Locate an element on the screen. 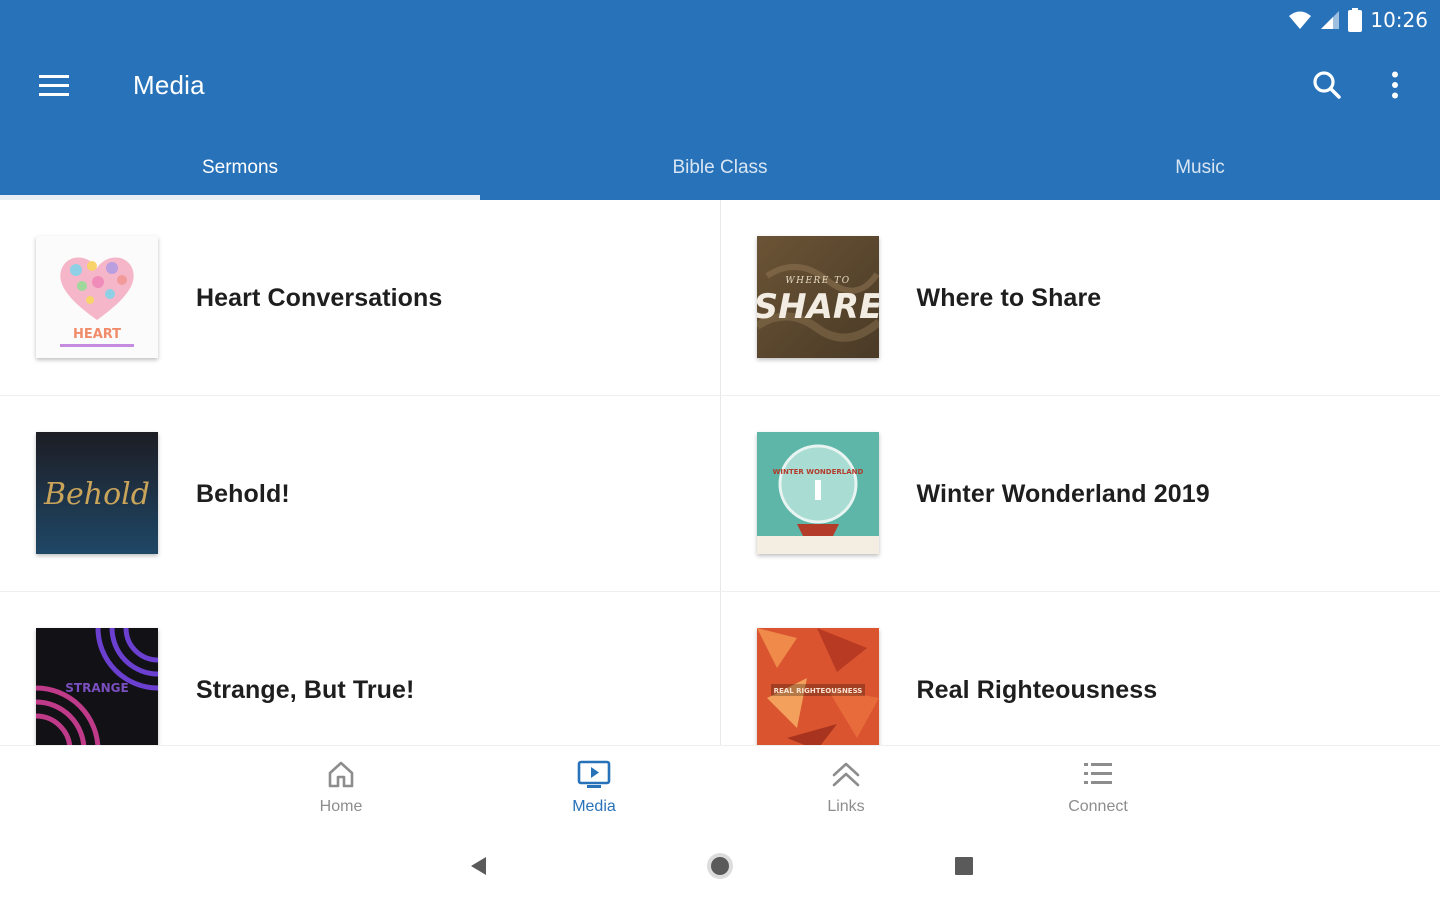 The width and height of the screenshot is (1440, 900). series-thumbnail: STRANGE is located at coordinates (97, 686).